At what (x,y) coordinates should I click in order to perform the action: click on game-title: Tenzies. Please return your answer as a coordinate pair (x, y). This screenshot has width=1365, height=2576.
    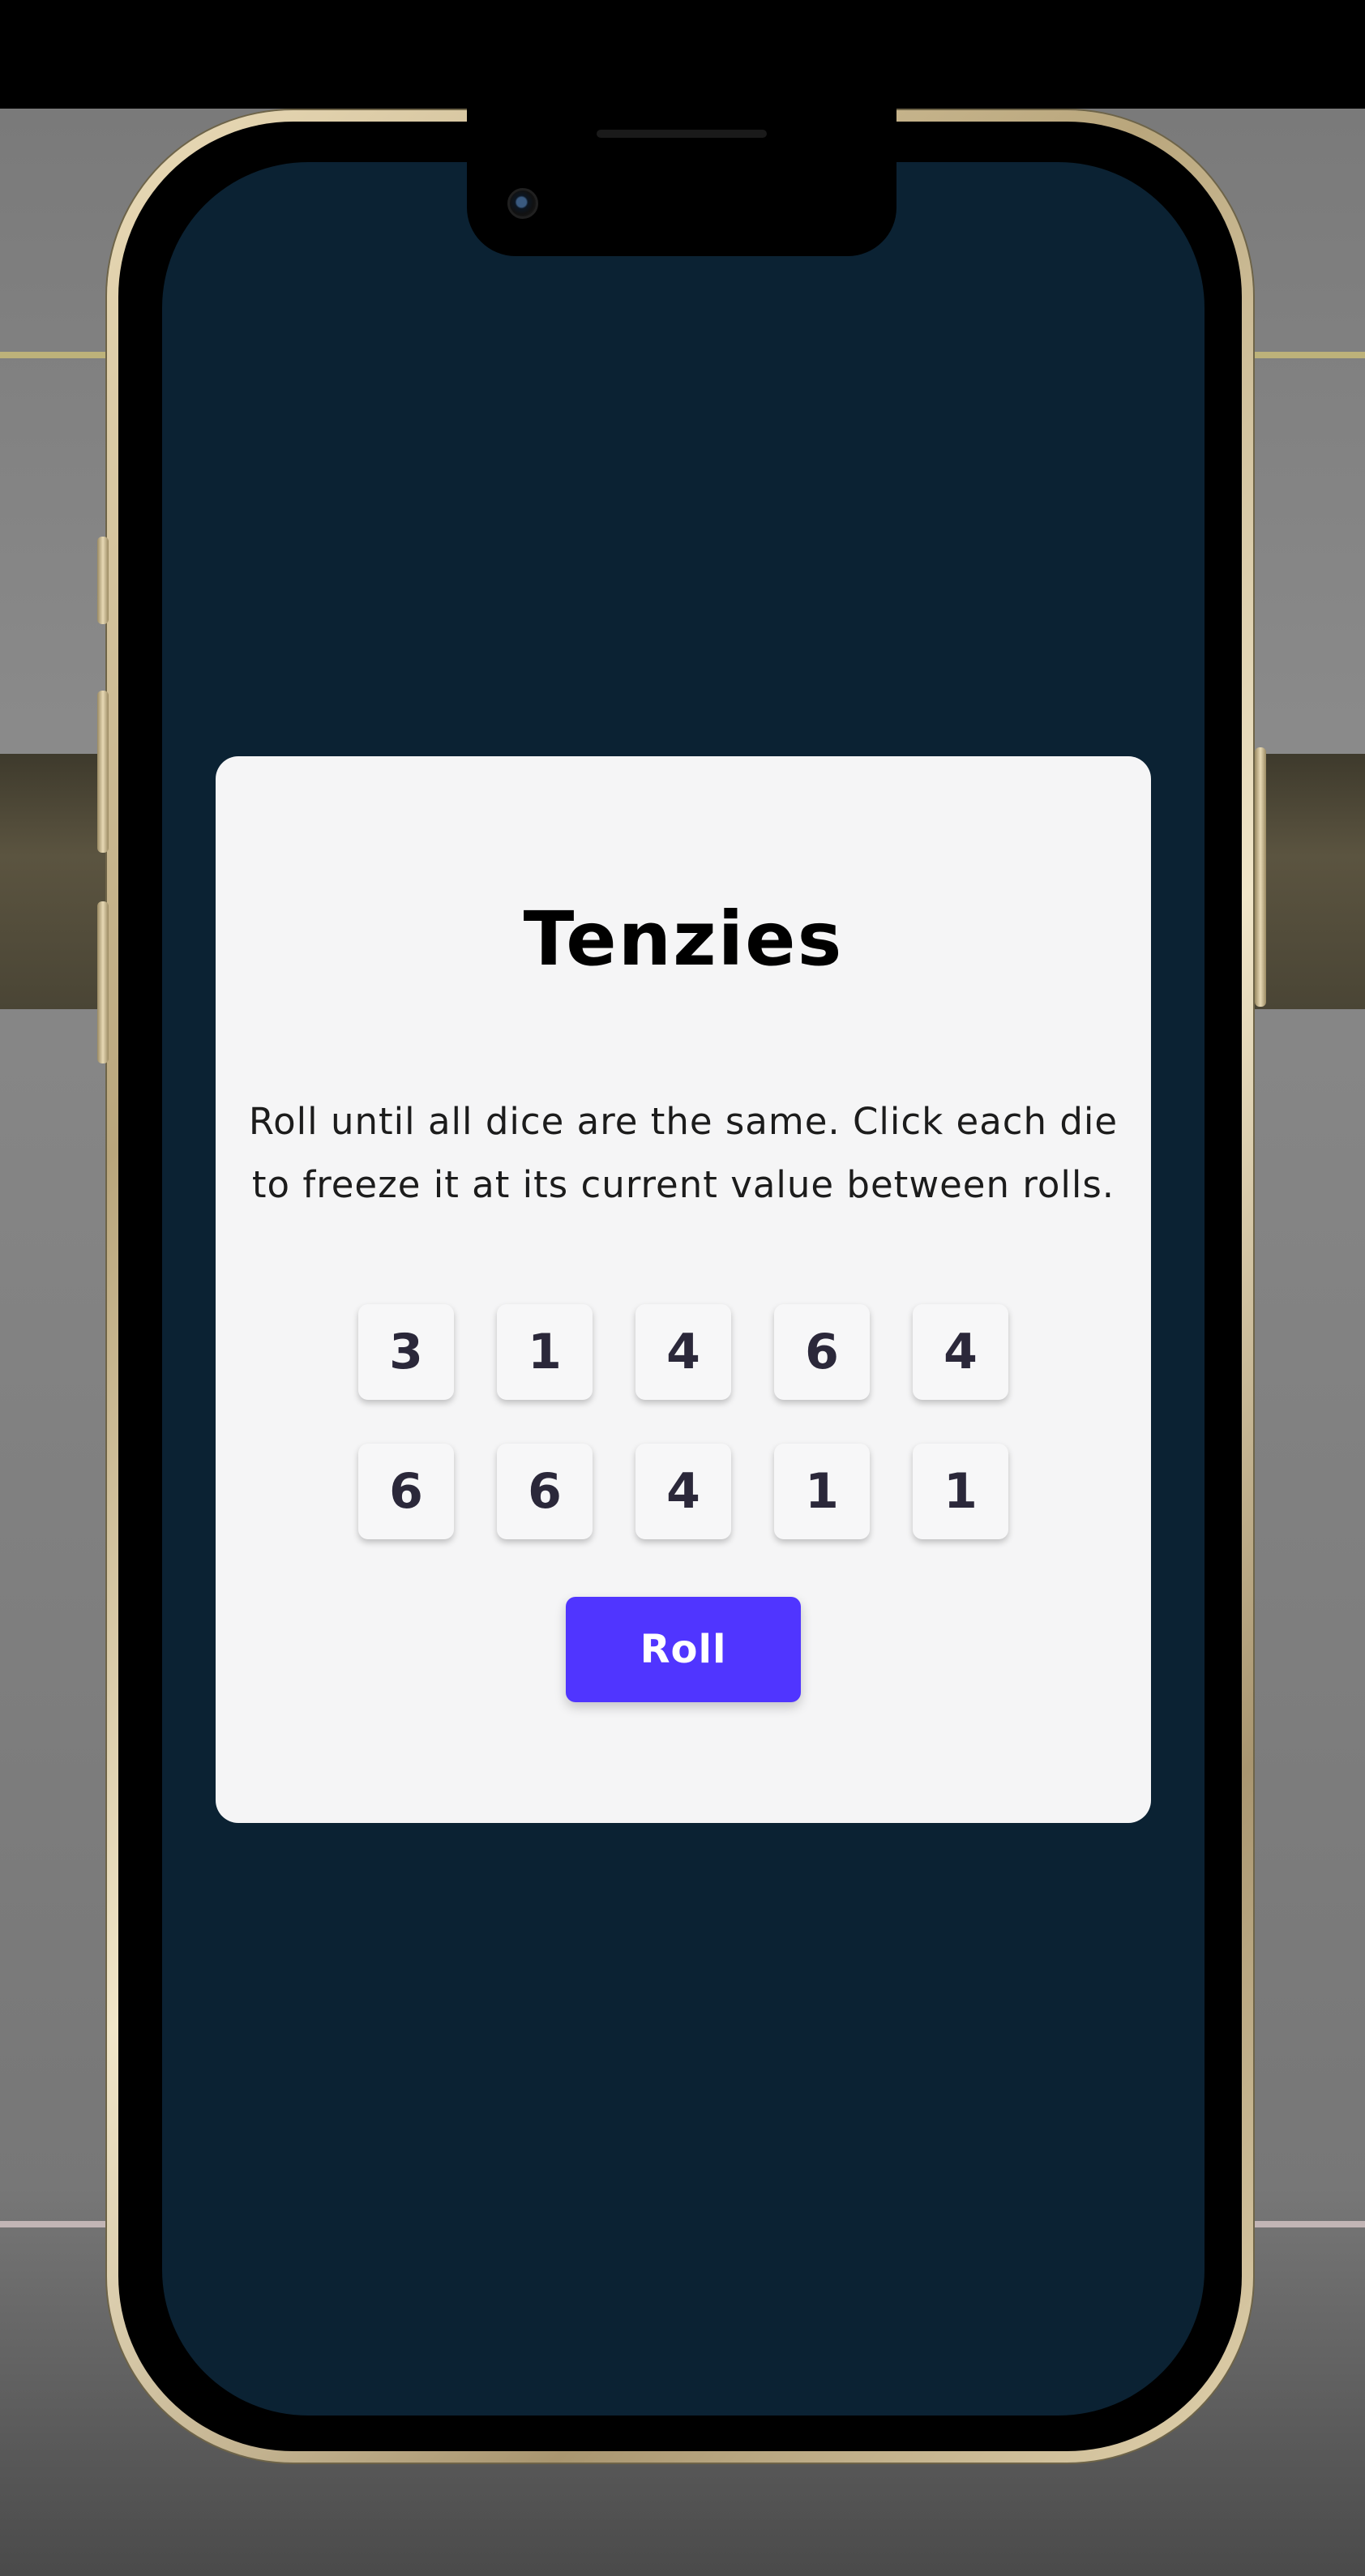
    Looking at the image, I should click on (683, 939).